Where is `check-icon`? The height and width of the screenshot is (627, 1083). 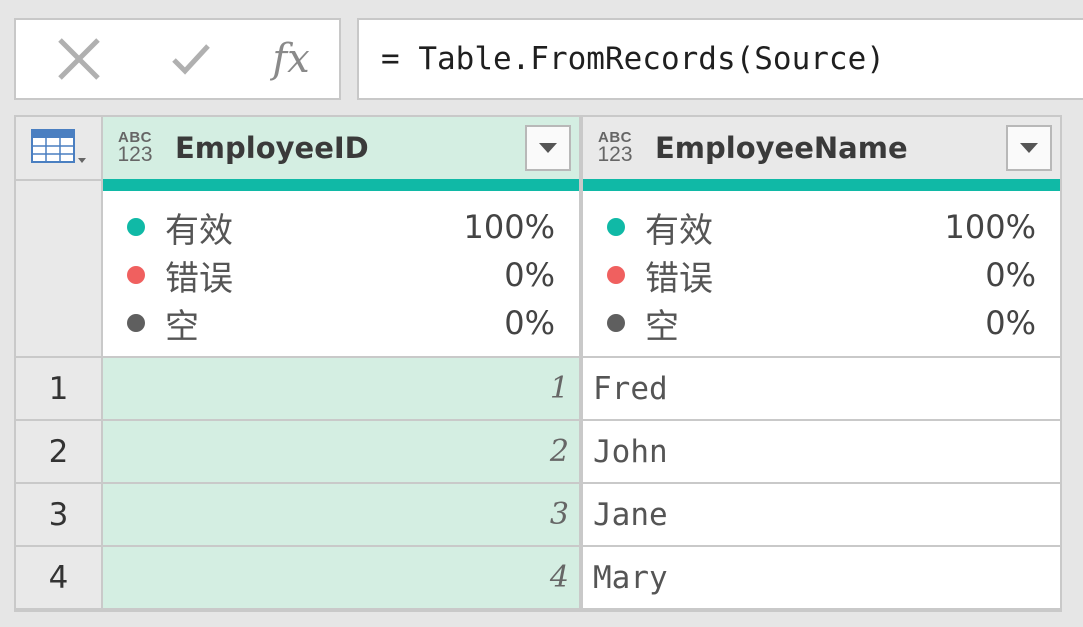
check-icon is located at coordinates (191, 59).